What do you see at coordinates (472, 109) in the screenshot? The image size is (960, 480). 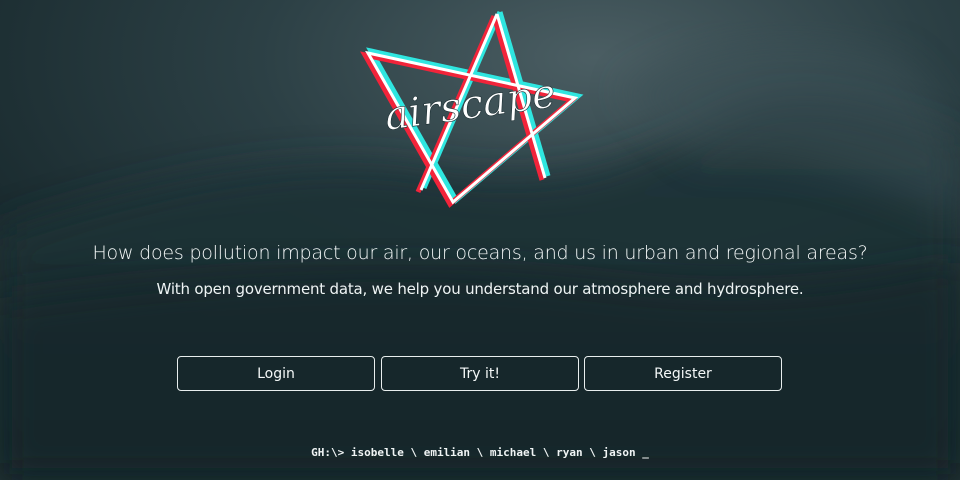 I see `airscape-logo: airscape` at bounding box center [472, 109].